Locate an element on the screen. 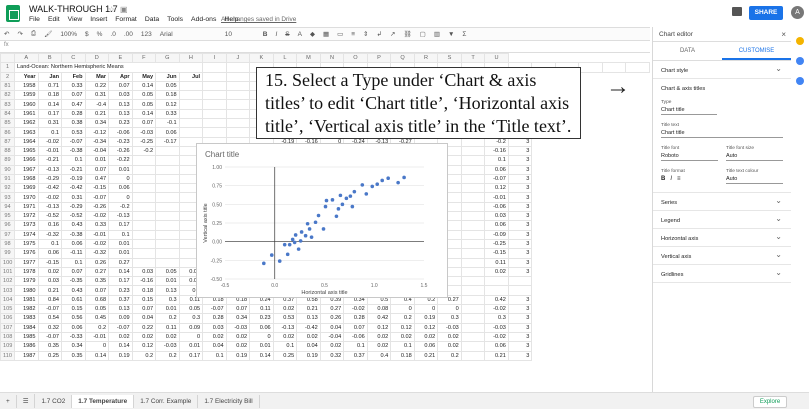  row-header: 95 is located at coordinates (7, 216).